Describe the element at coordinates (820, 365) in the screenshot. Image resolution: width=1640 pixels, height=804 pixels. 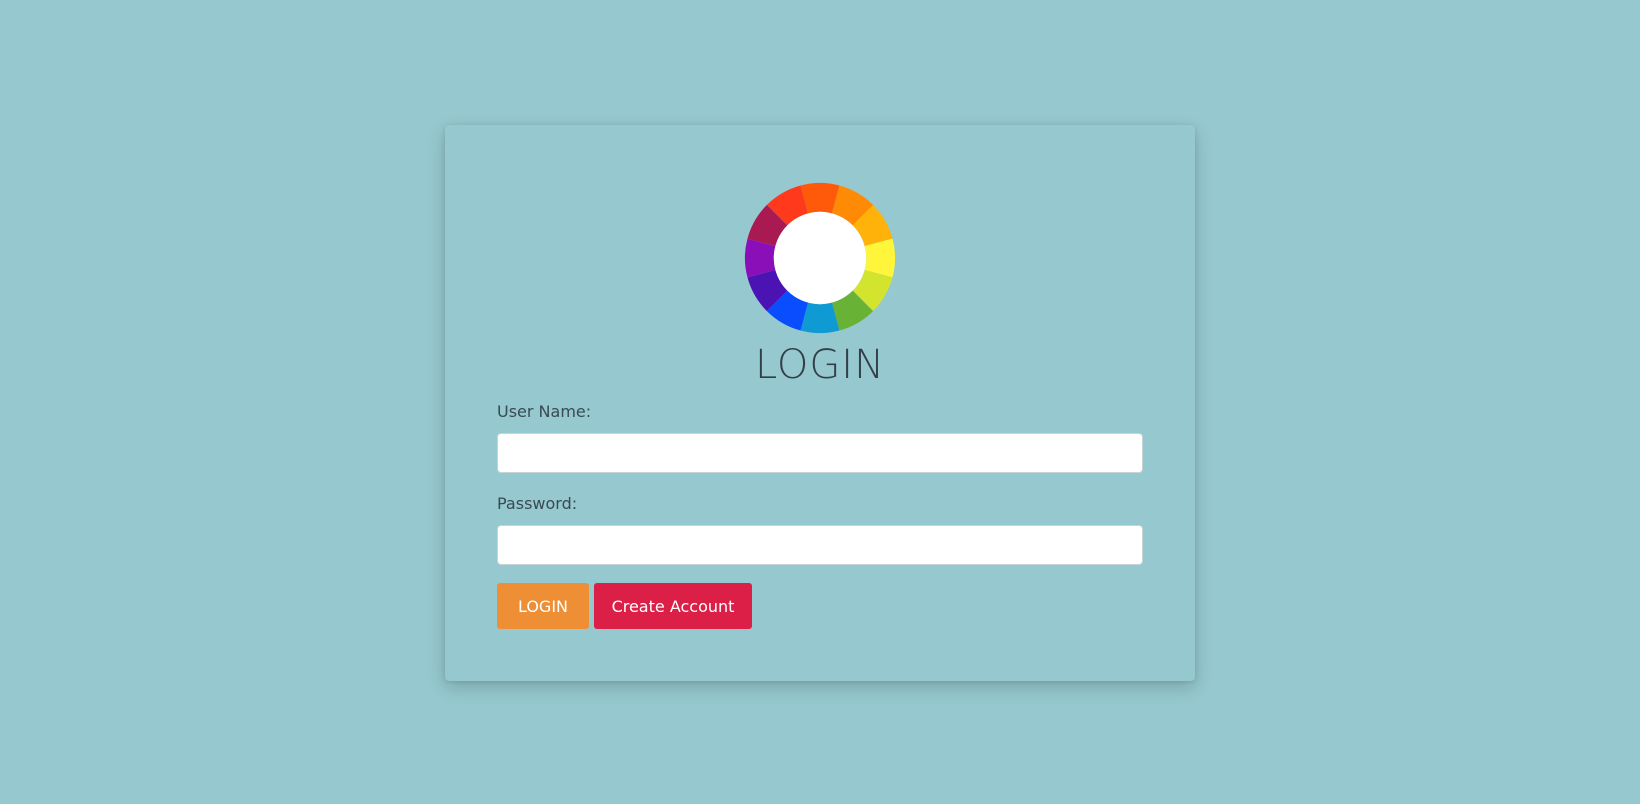
I see `page-title: LOGIN` at that location.